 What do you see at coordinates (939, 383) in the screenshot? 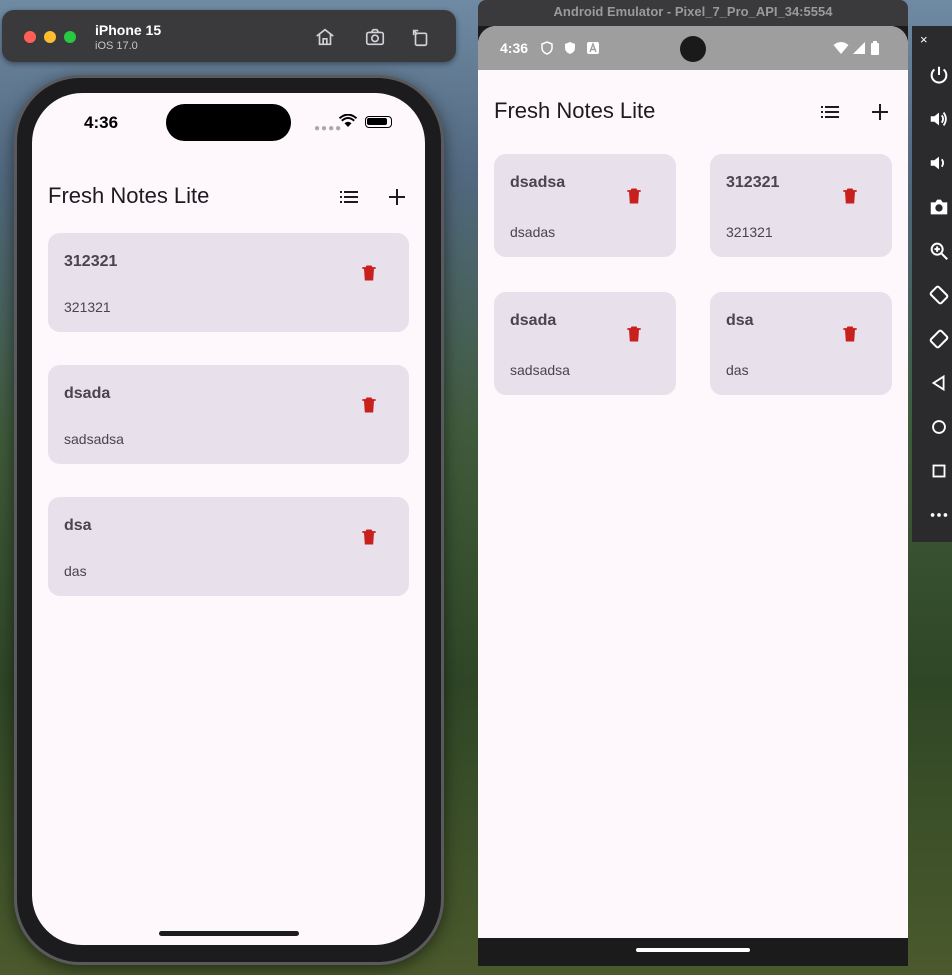
I see `back-icon` at bounding box center [939, 383].